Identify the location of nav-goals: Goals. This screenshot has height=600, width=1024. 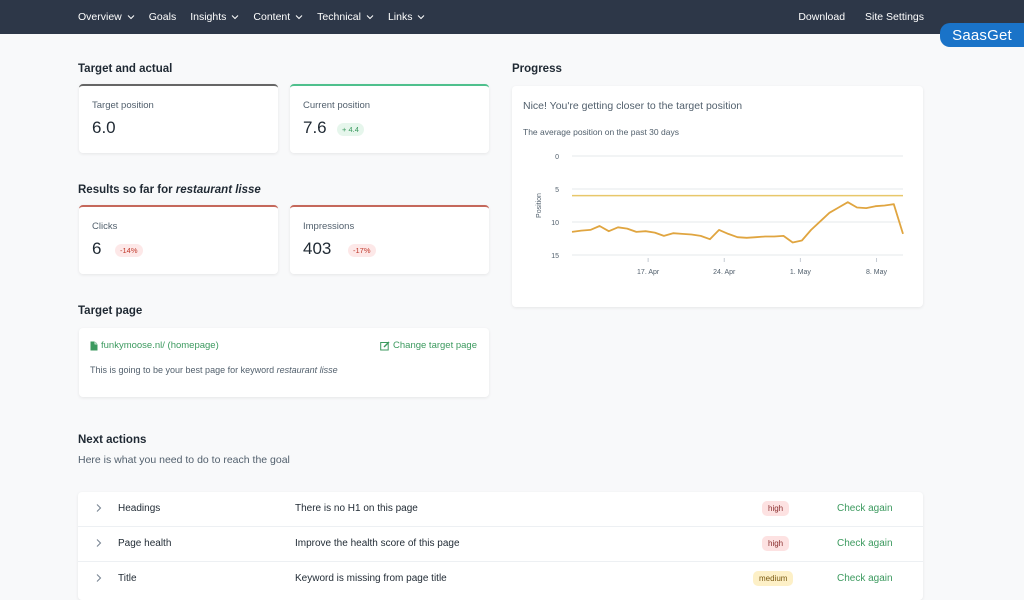
(162, 17).